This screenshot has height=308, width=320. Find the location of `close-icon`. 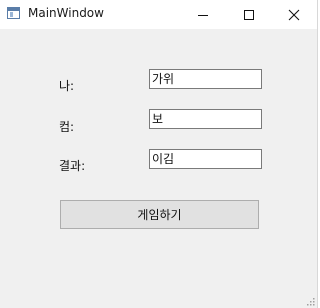

close-icon is located at coordinates (294, 14).